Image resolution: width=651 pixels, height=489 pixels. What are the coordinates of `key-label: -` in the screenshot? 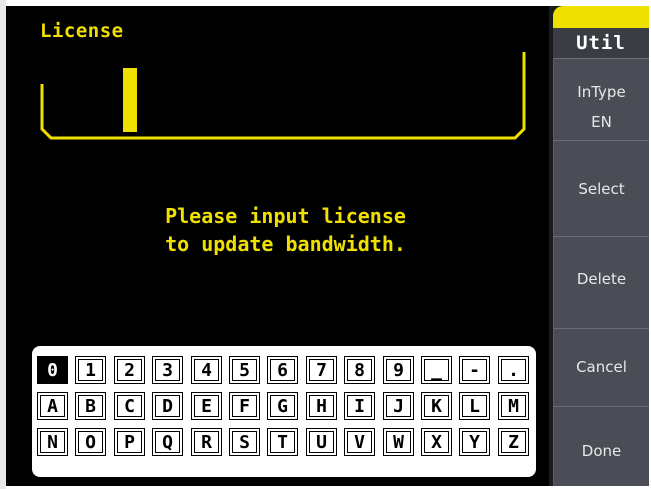 It's located at (474, 370).